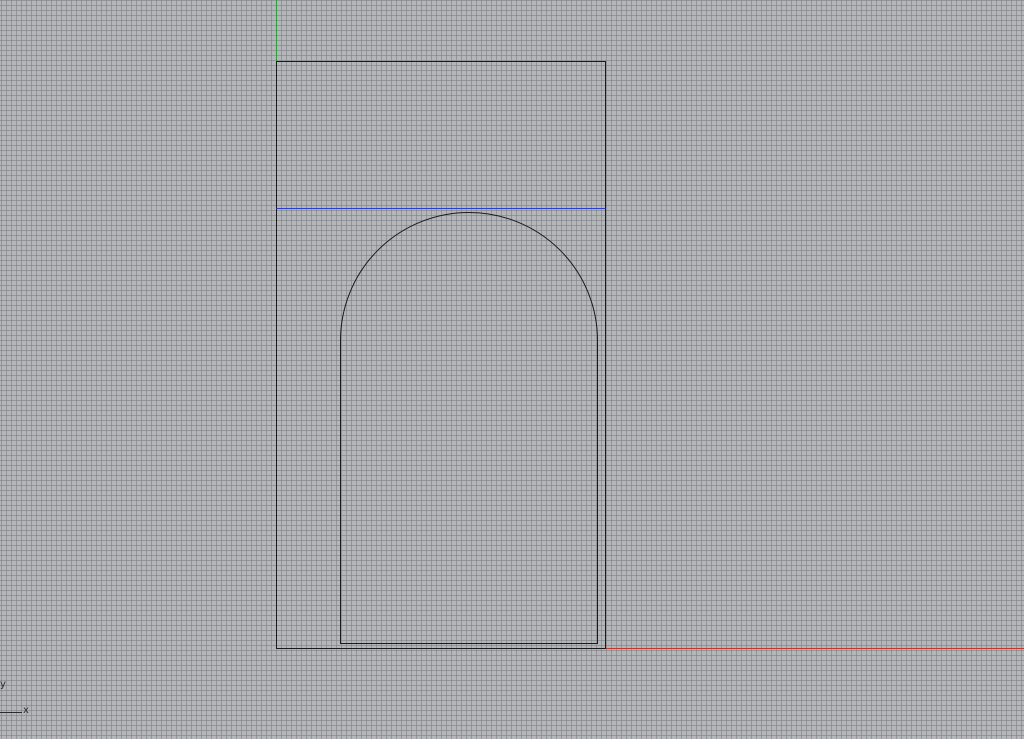 Image resolution: width=1024 pixels, height=739 pixels. What do you see at coordinates (3, 684) in the screenshot?
I see `axis-indicator-y-label: y` at bounding box center [3, 684].